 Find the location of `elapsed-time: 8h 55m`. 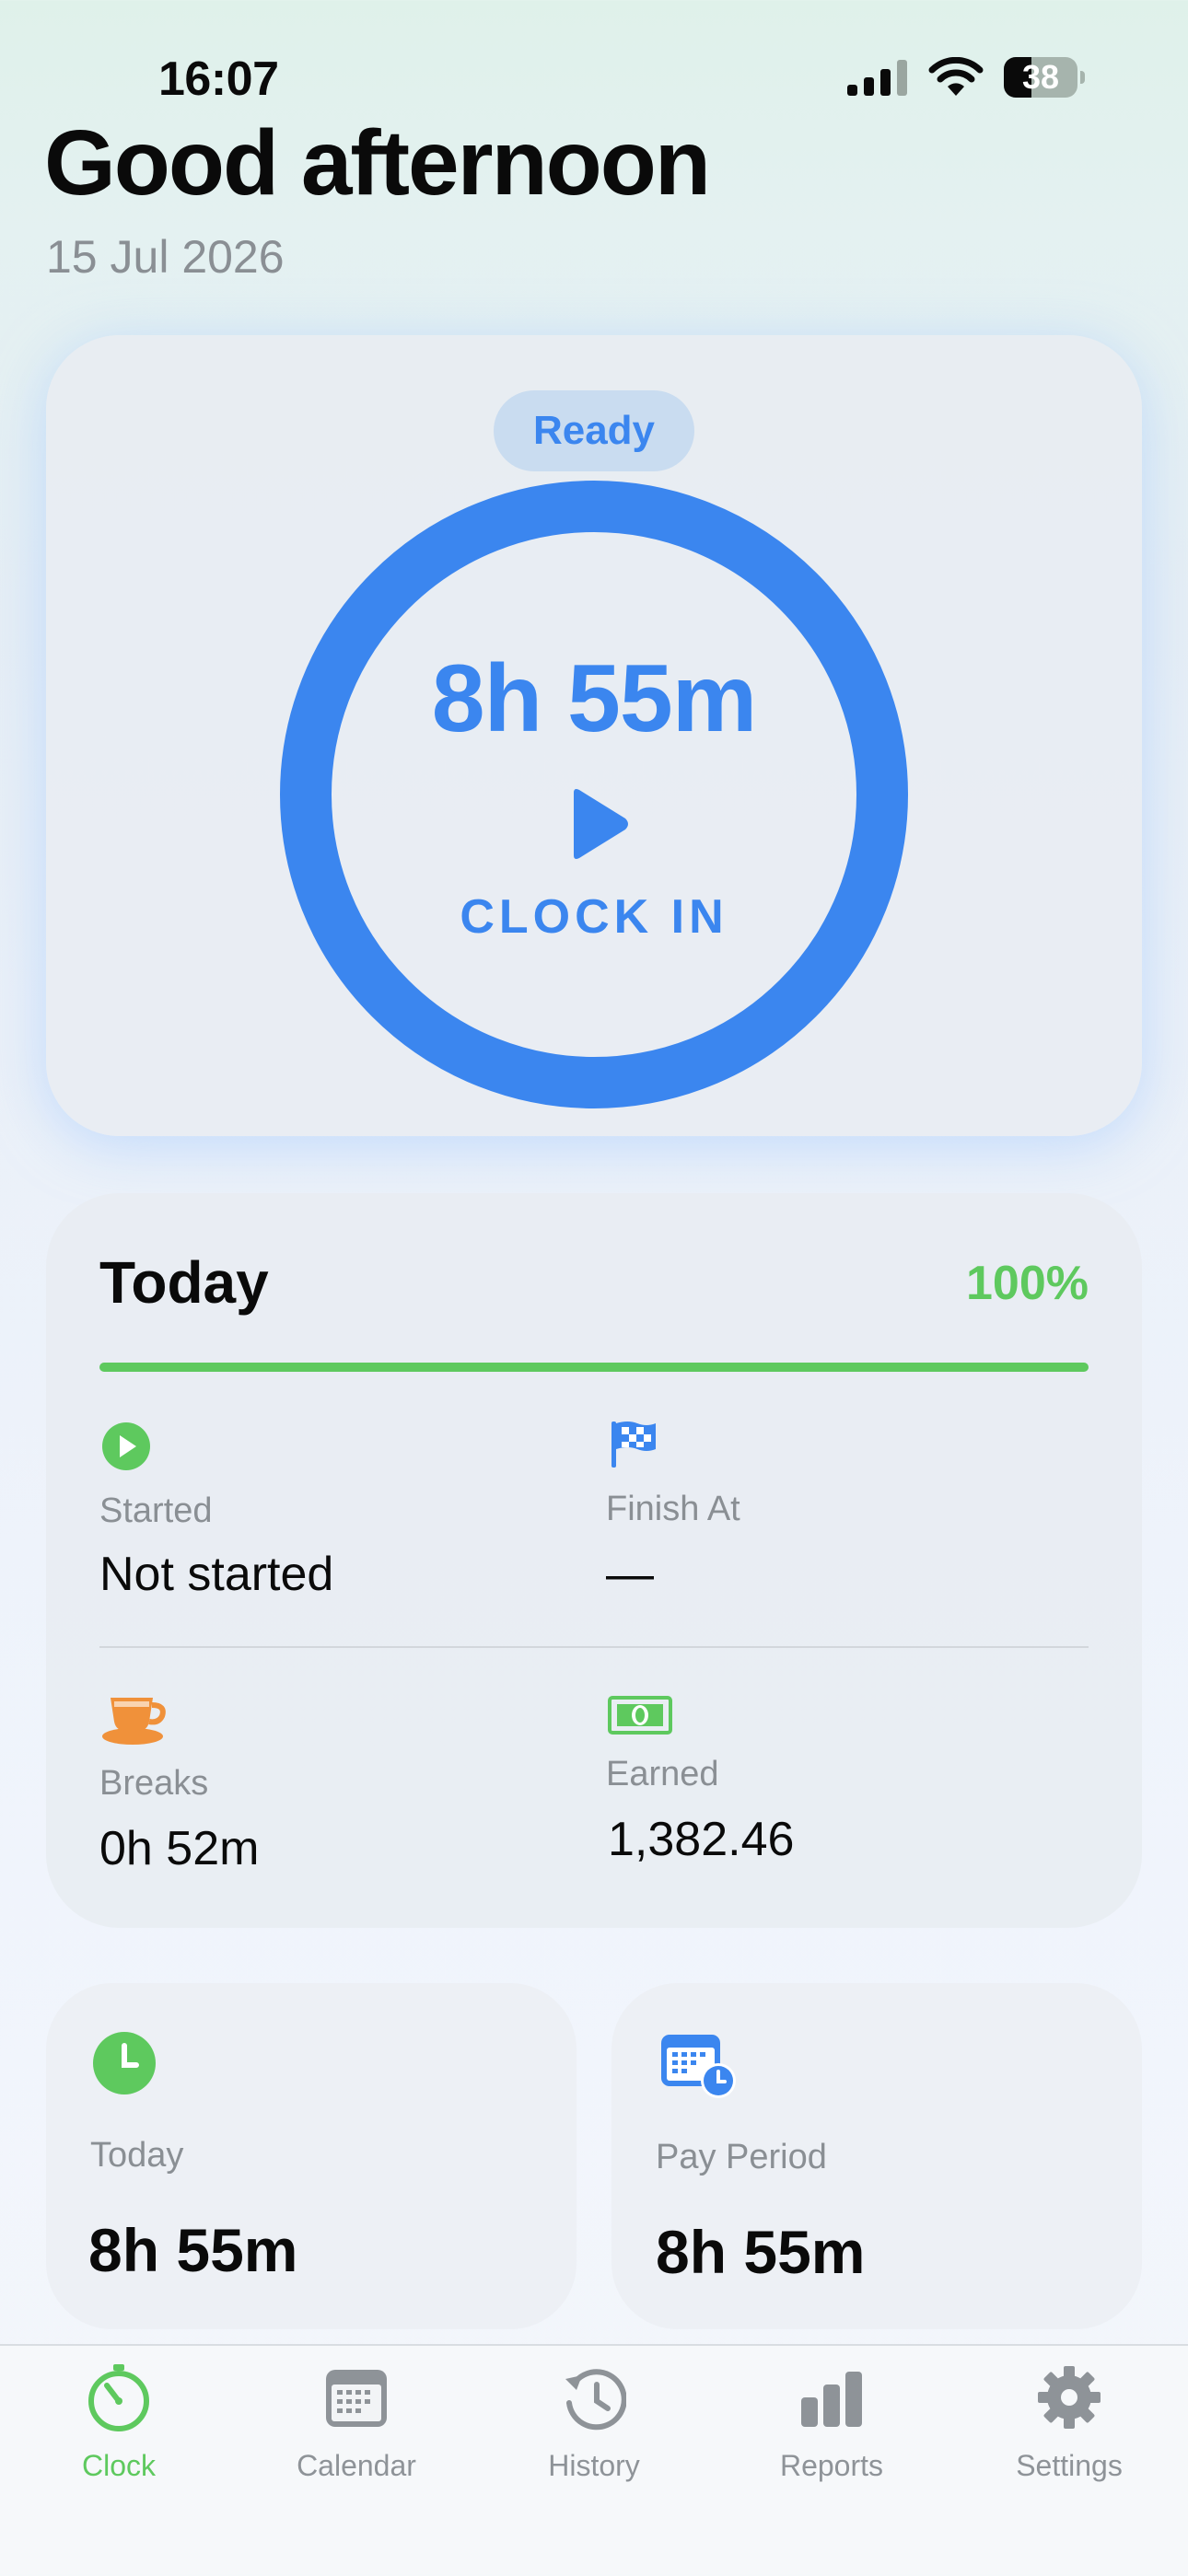

elapsed-time: 8h 55m is located at coordinates (594, 698).